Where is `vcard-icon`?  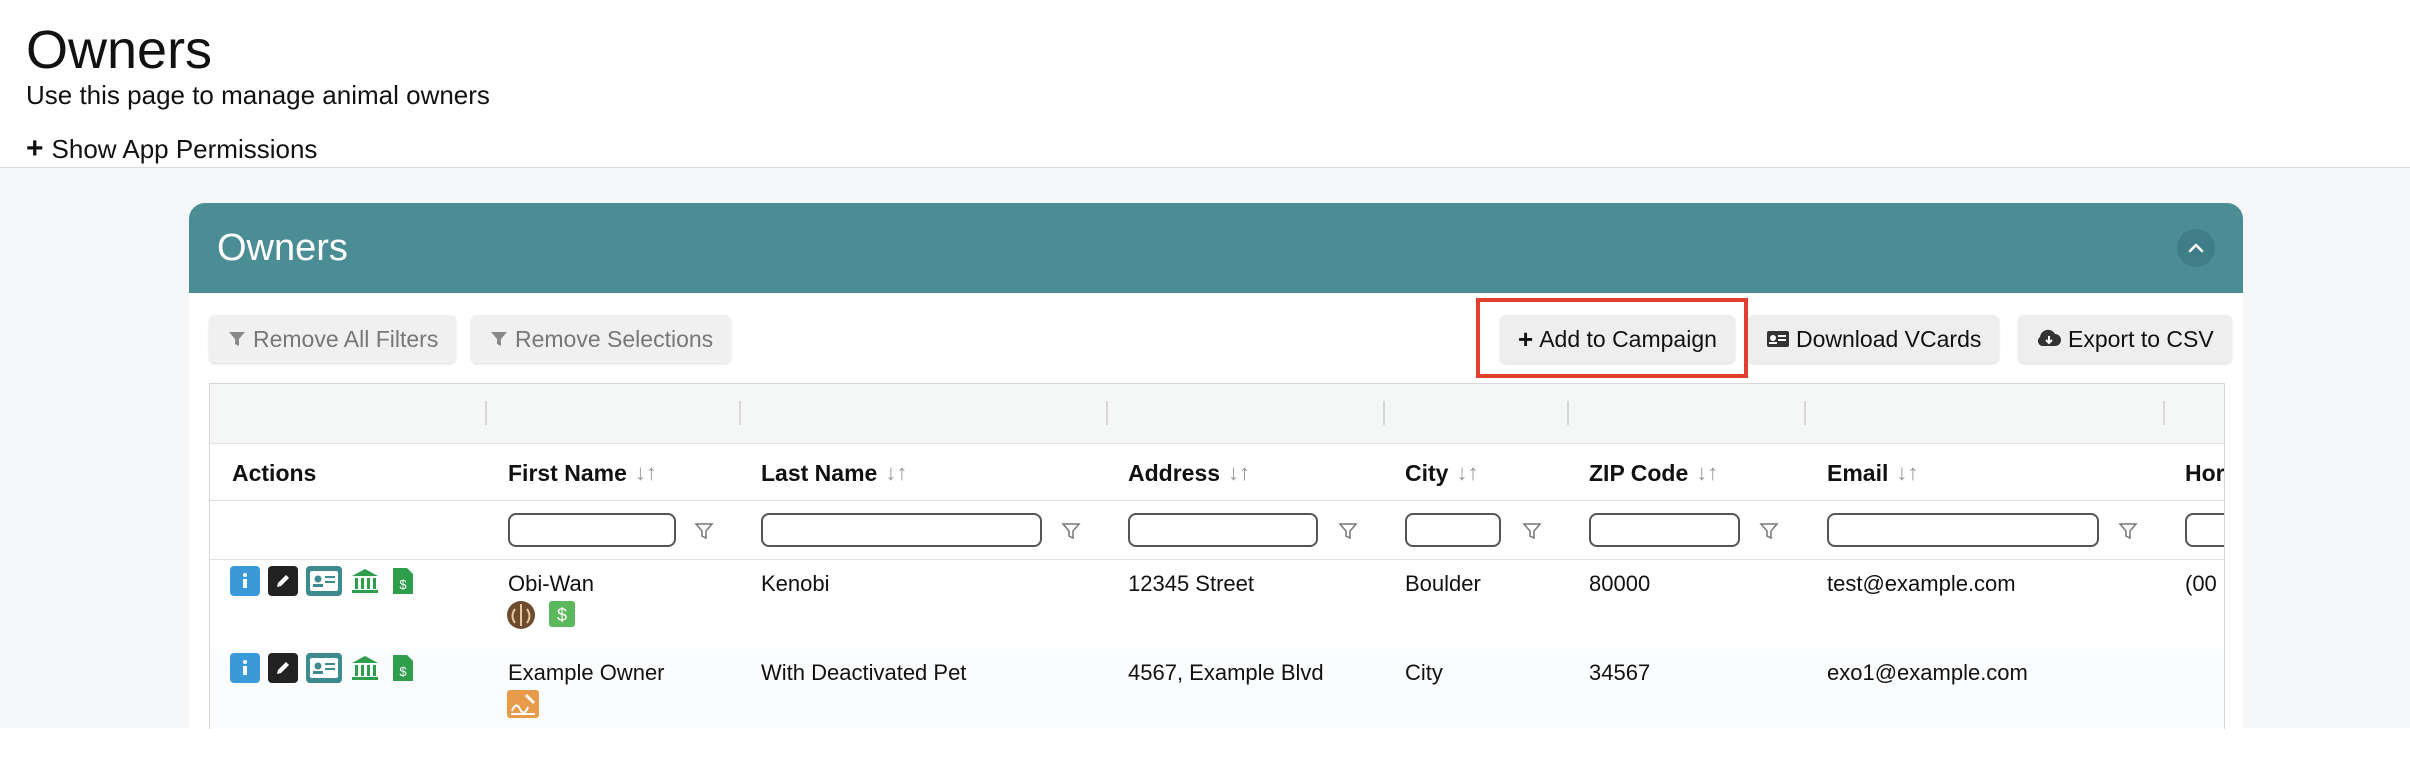
vcard-icon is located at coordinates (1778, 339).